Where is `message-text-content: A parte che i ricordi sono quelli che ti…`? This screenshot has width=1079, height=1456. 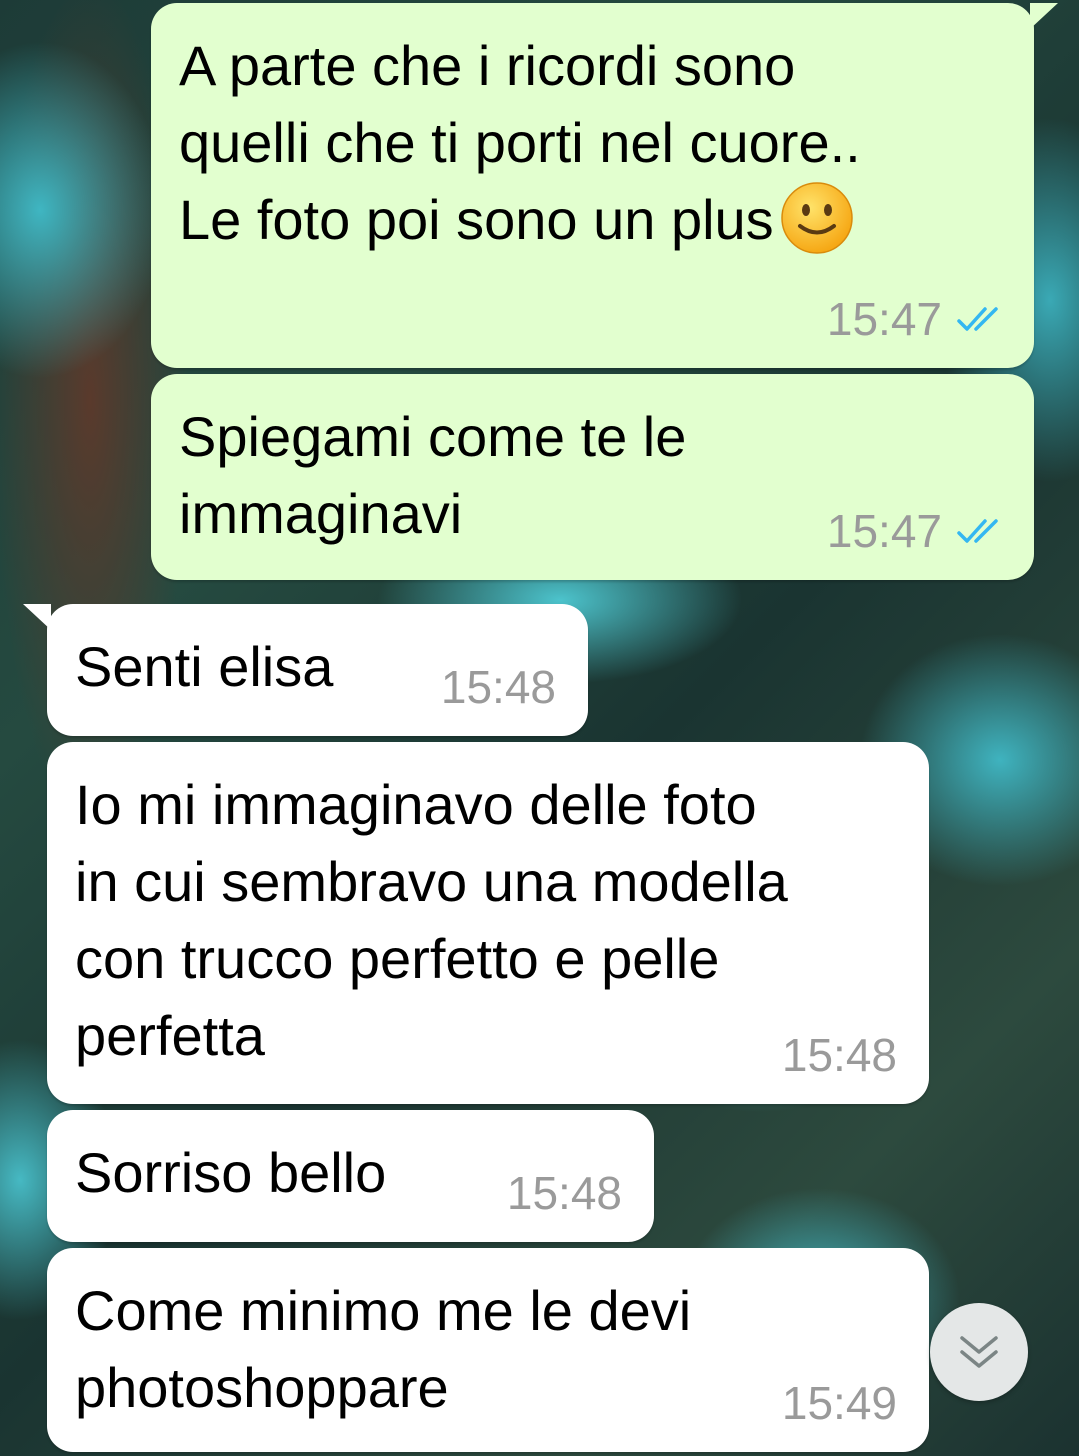 message-text-content: A parte che i ricordi sono quelli che ti… is located at coordinates (520, 142).